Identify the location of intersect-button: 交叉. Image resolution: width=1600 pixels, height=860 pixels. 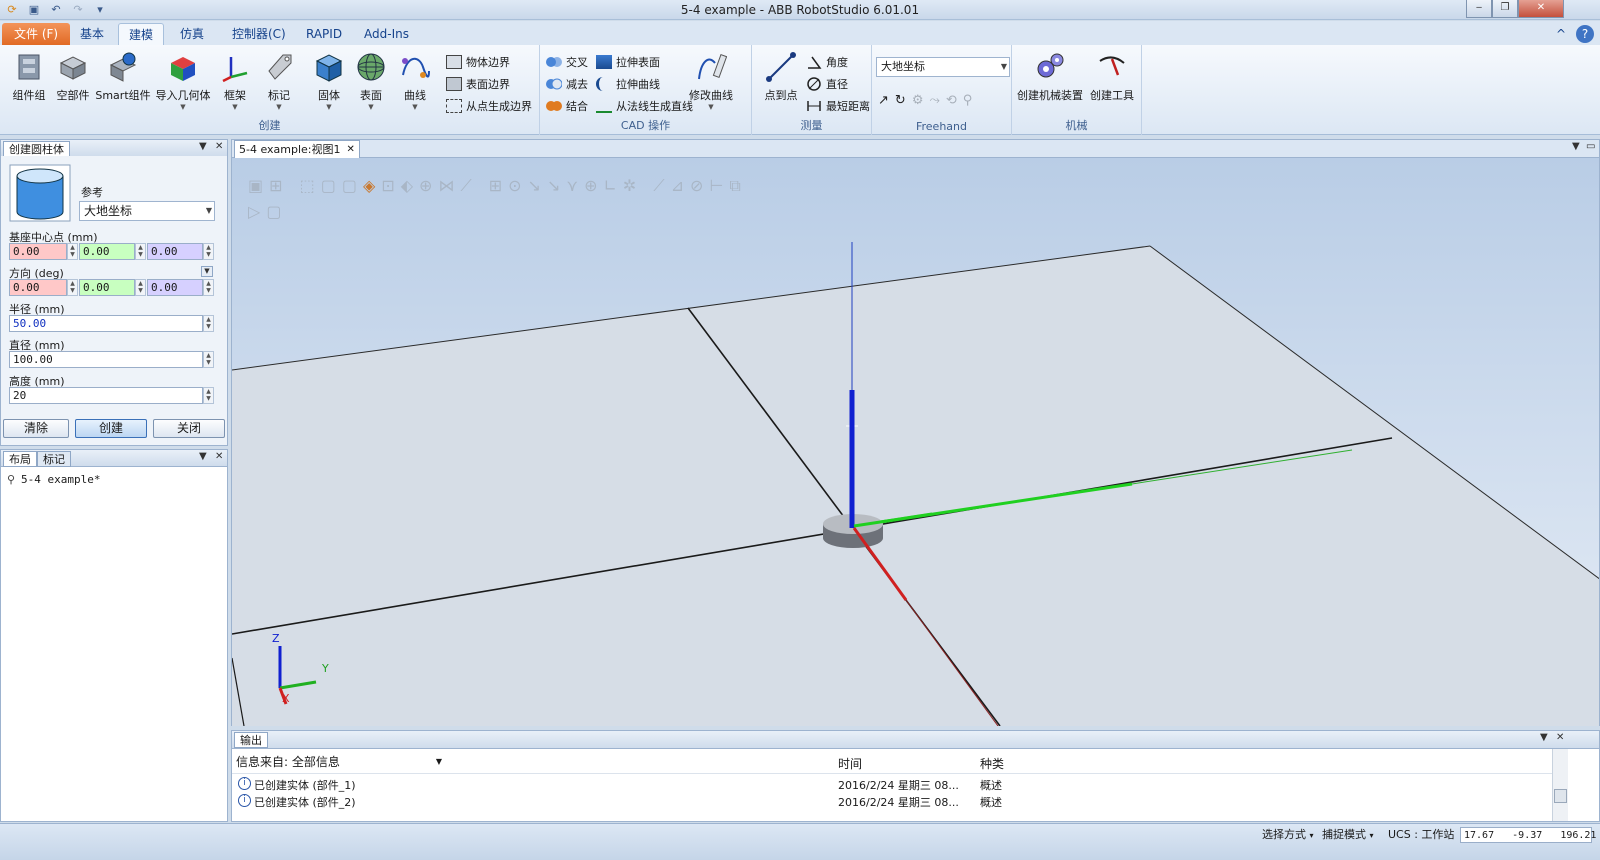
(567, 61).